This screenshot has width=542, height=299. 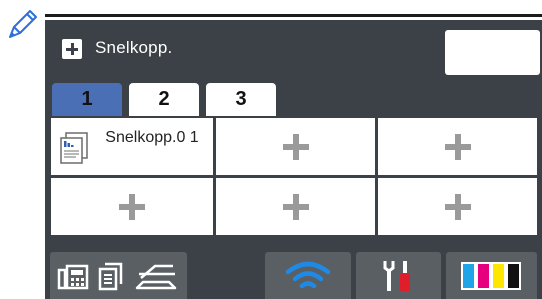 I want to click on fax-copy-scan-button, so click(x=118, y=275).